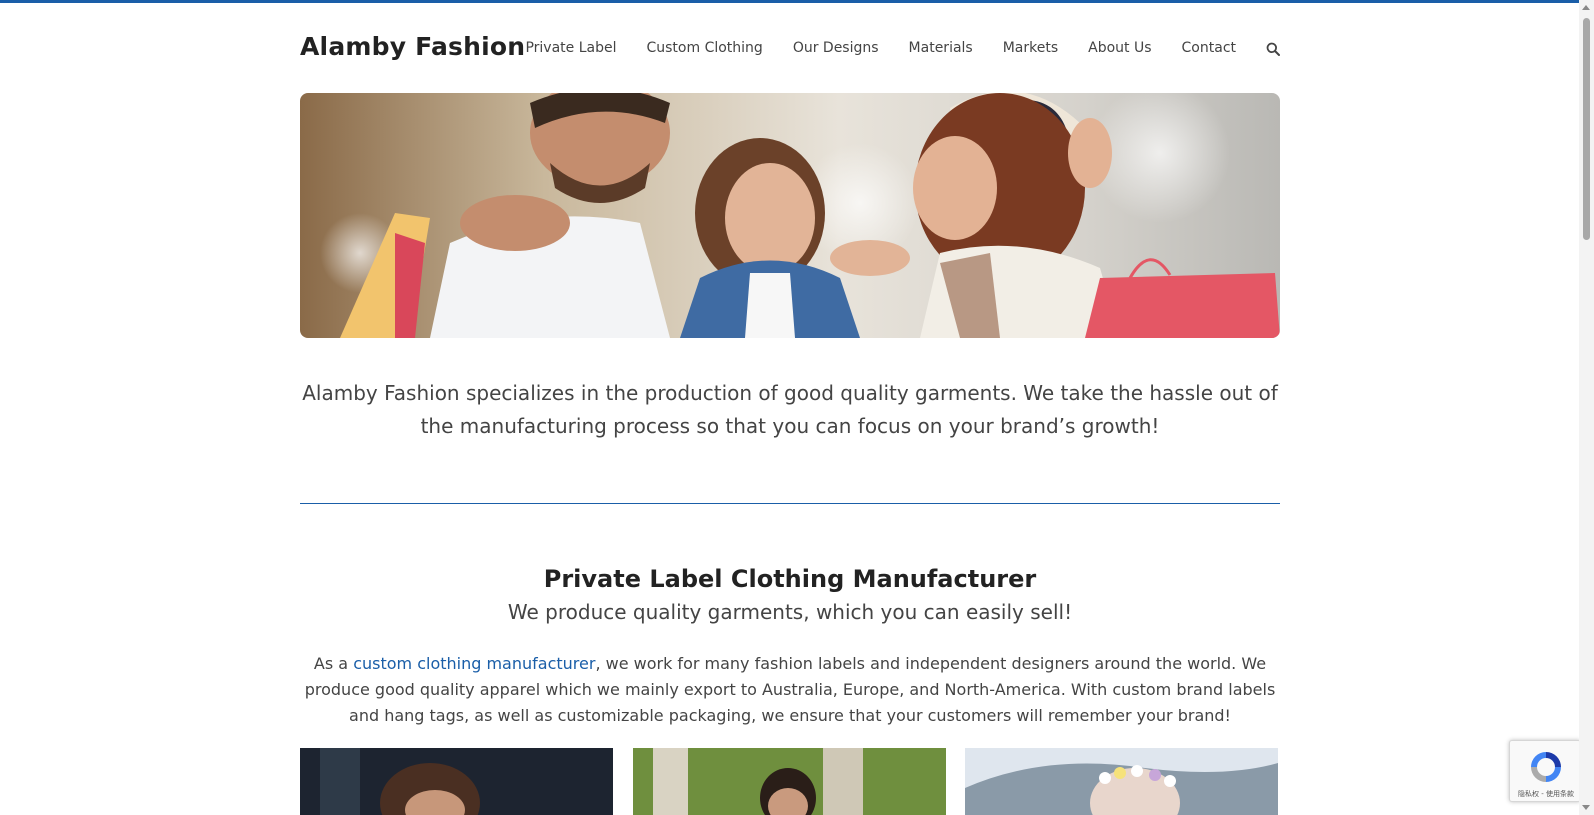 This screenshot has width=1594, height=815. I want to click on site-logo: Alamby Fashion, so click(412, 46).